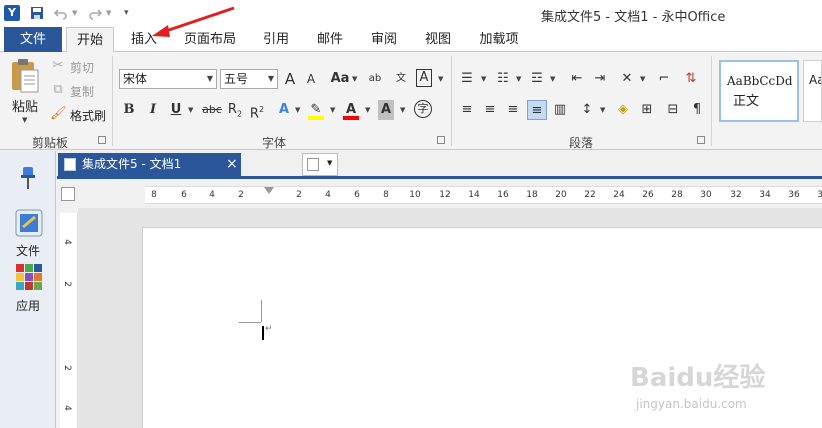 This screenshot has height=428, width=822. I want to click on style-normal: AaBbCcDd 正文, so click(759, 91).